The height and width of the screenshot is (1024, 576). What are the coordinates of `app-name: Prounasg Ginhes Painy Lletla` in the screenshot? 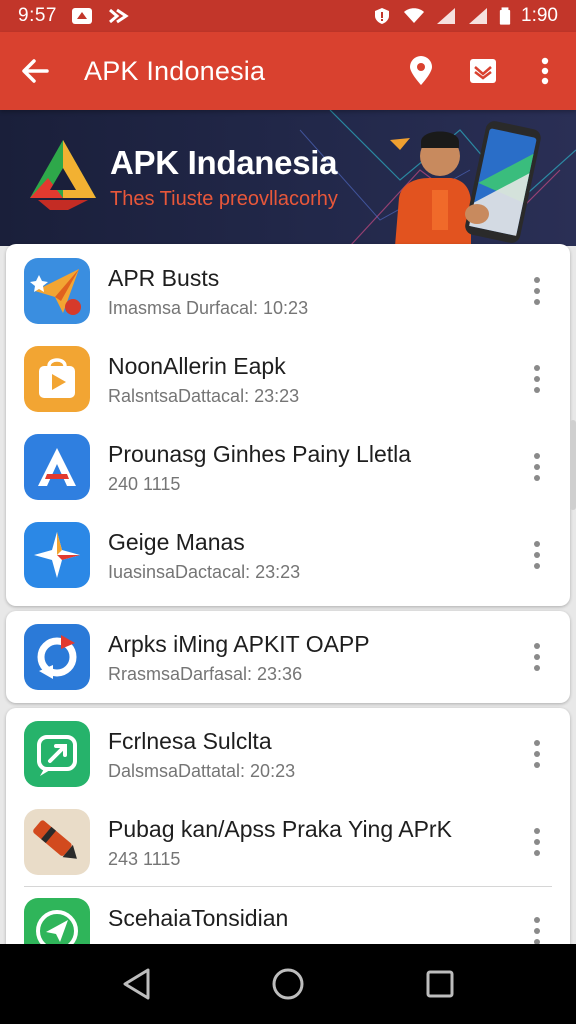 It's located at (260, 454).